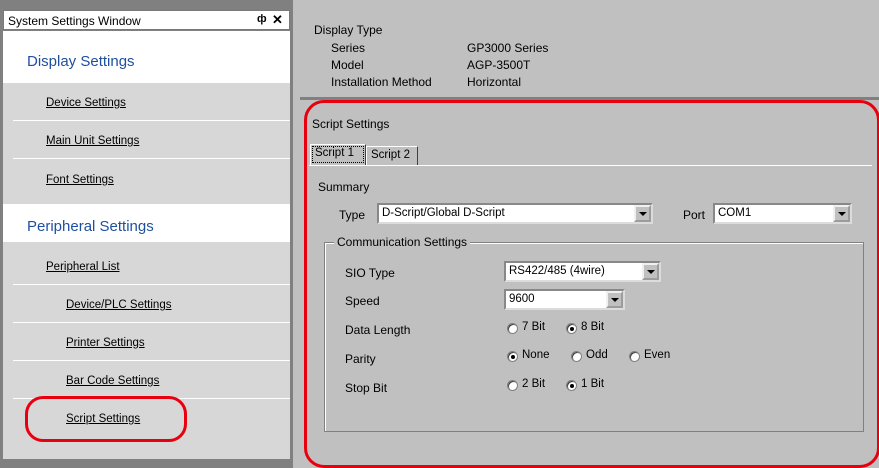  Describe the element at coordinates (508, 48) in the screenshot. I see `series-value: GP3000 Series` at that location.